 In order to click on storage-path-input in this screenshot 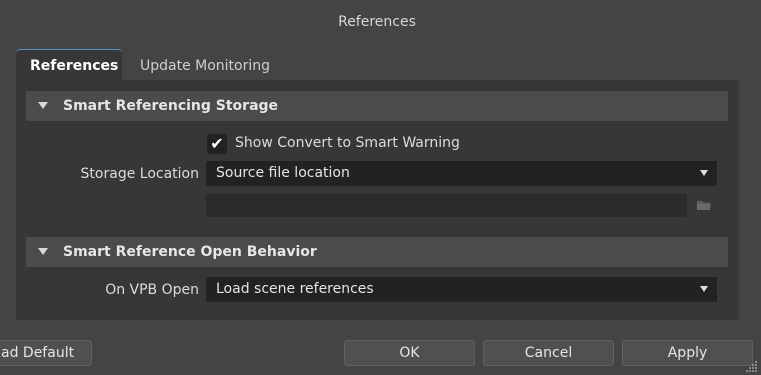, I will do `click(446, 205)`.